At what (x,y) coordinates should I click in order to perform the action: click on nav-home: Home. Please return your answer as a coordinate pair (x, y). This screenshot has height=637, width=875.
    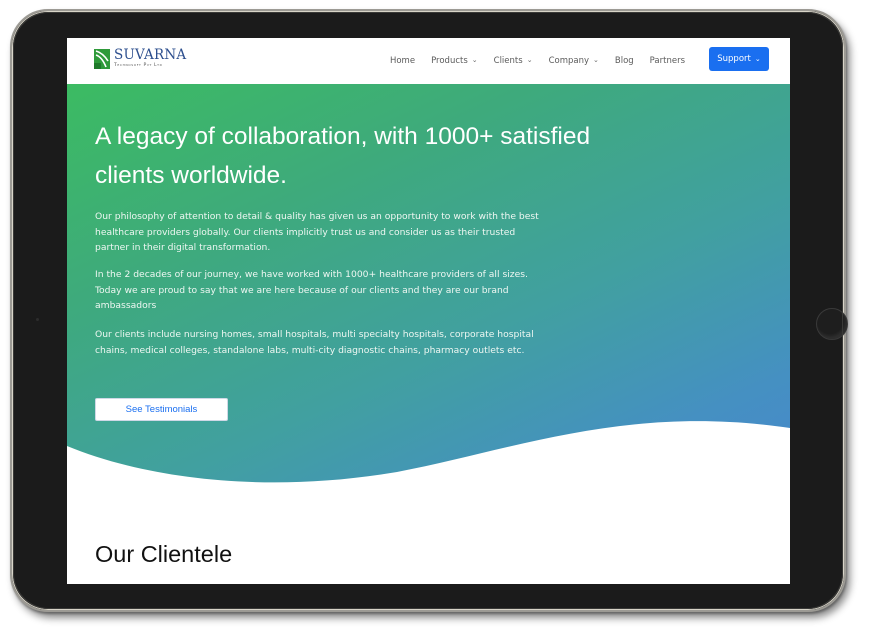
    Looking at the image, I should click on (402, 61).